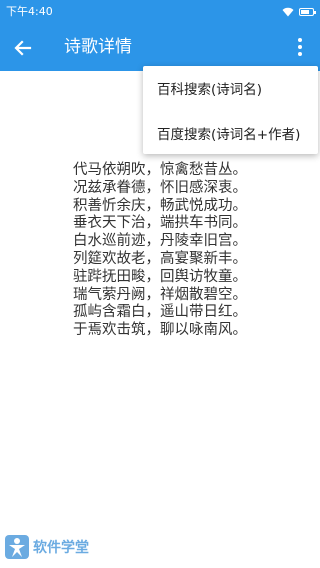 The width and height of the screenshot is (320, 568). Describe the element at coordinates (160, 294) in the screenshot. I see `poem-line: 瑞气萦丹阙，祥烟散碧空。` at that location.